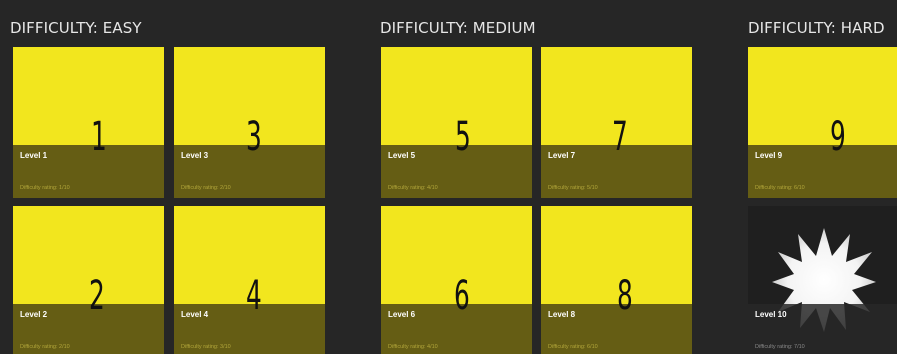 This screenshot has height=354, width=897. I want to click on level-title: Level 3, so click(195, 155).